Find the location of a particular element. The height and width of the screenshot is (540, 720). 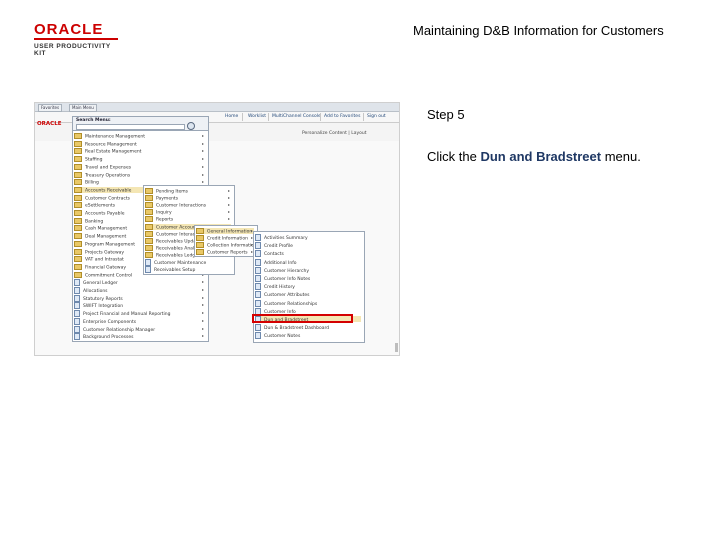

menu-item-customer-attributes: Customer Attributes is located at coordinates (308, 295).